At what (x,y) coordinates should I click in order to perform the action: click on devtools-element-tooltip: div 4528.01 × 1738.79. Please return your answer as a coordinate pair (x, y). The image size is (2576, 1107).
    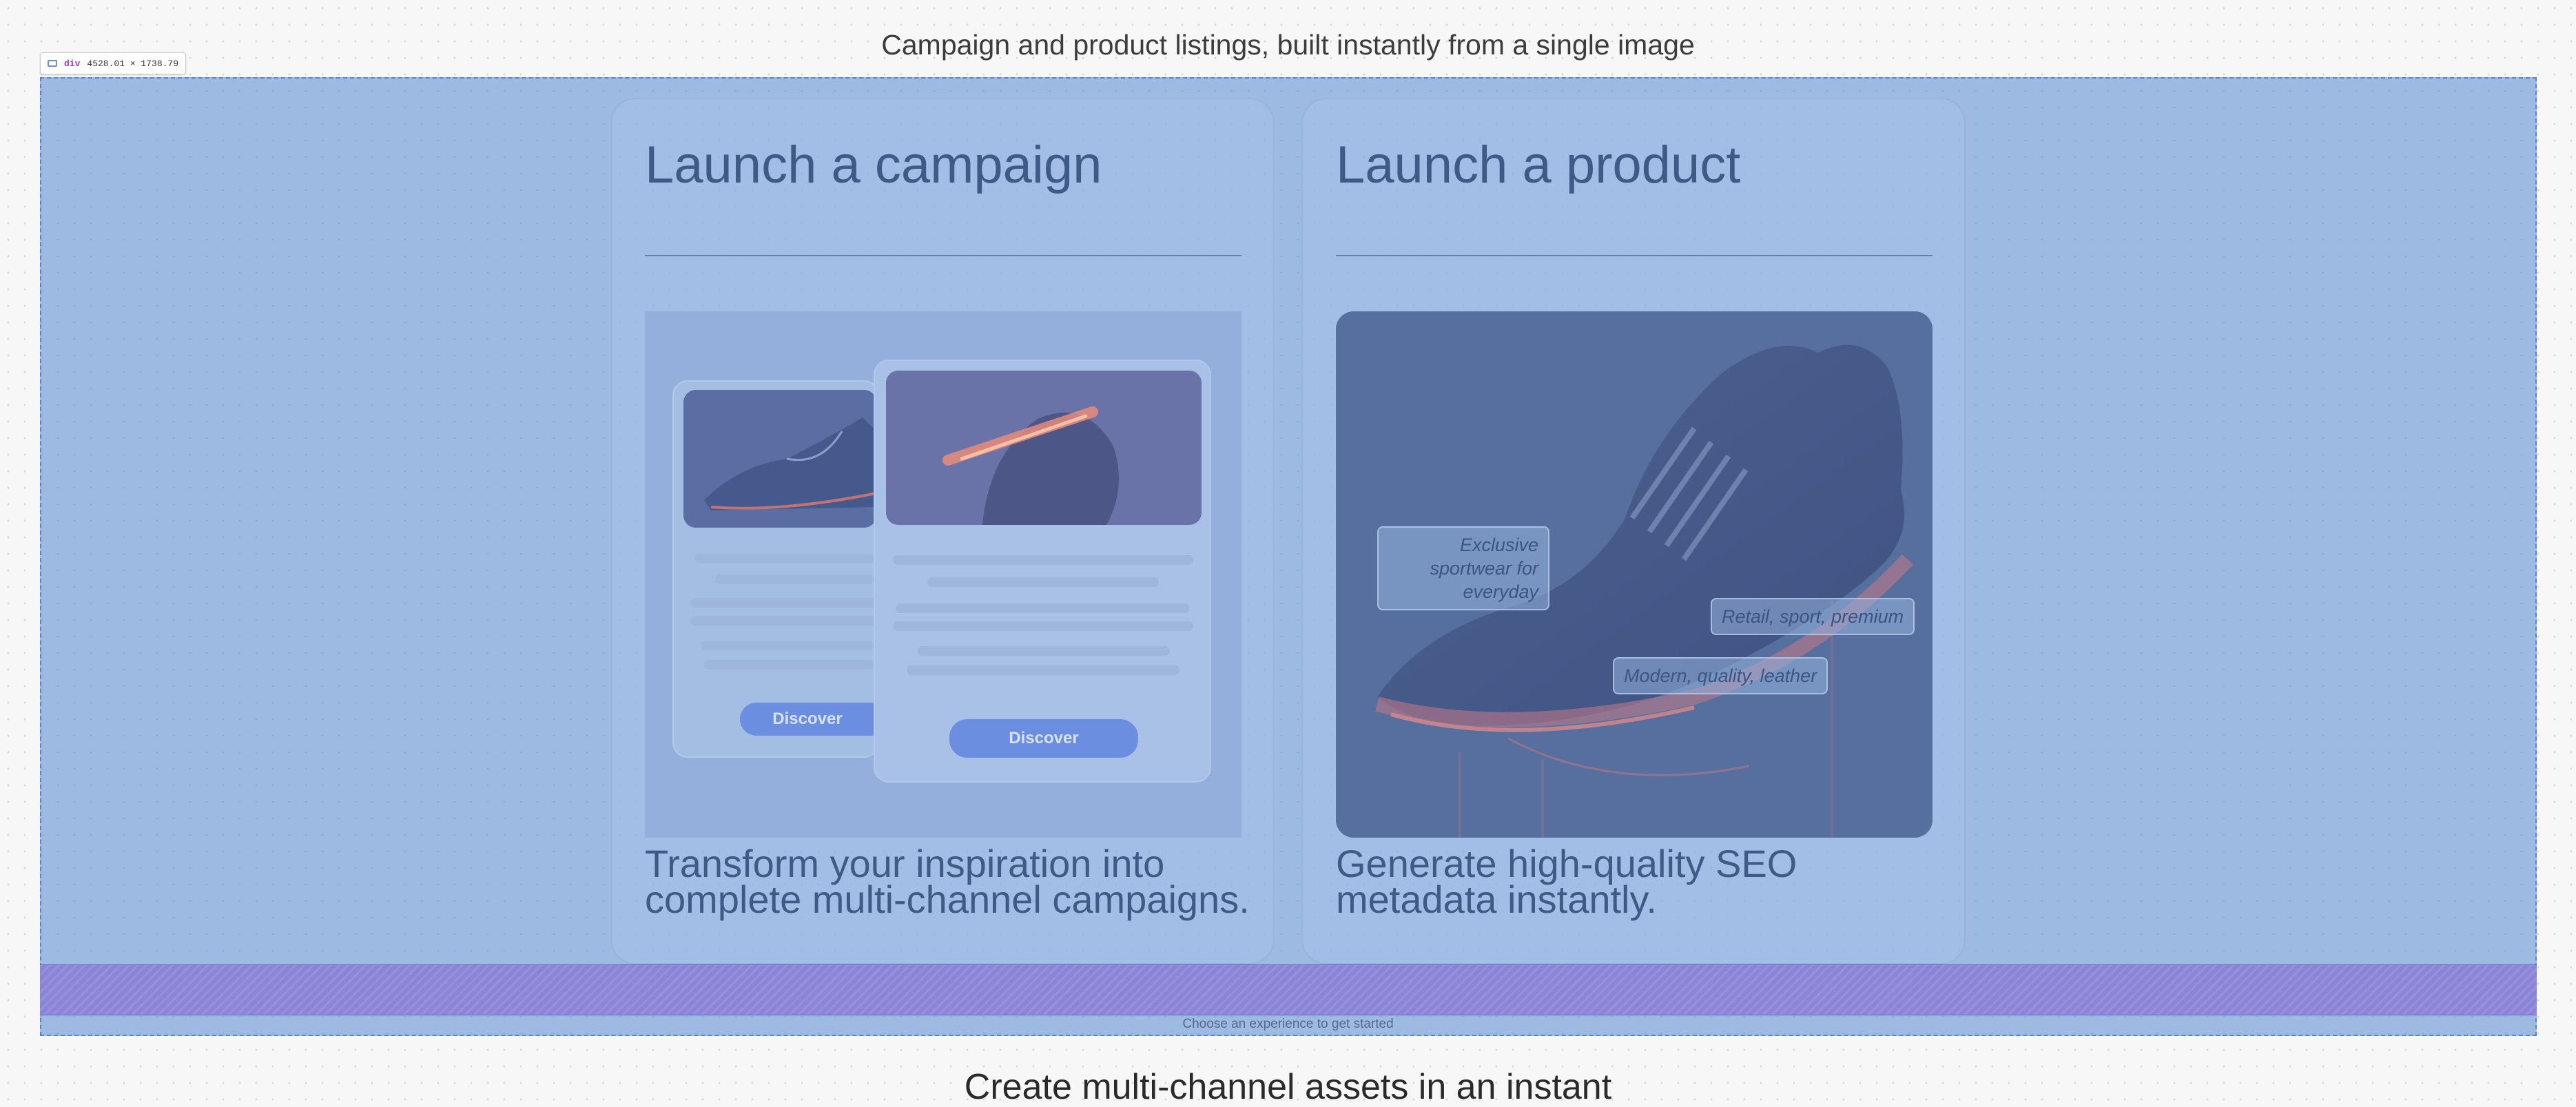
    Looking at the image, I should click on (113, 63).